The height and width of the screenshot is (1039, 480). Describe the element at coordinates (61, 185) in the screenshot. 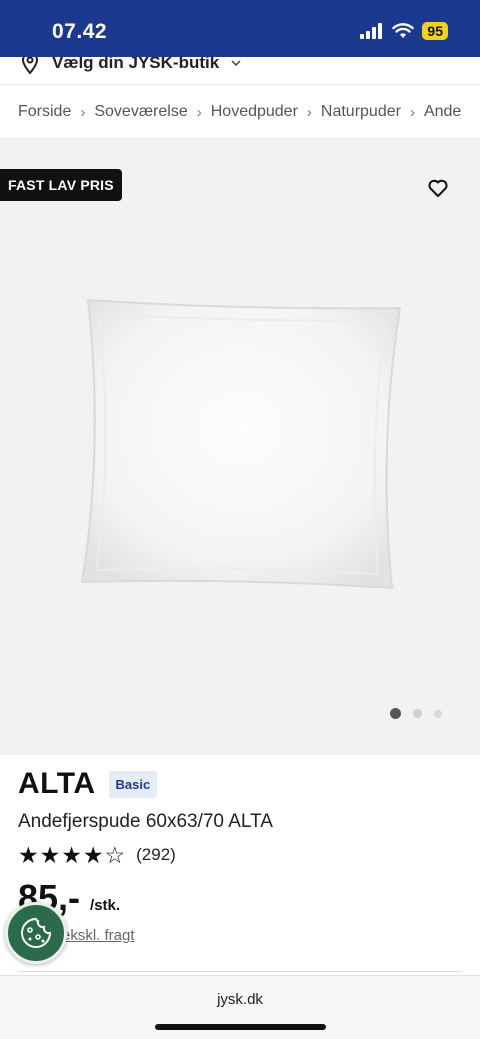

I see `price-badge: FAST LAV PRIS` at that location.